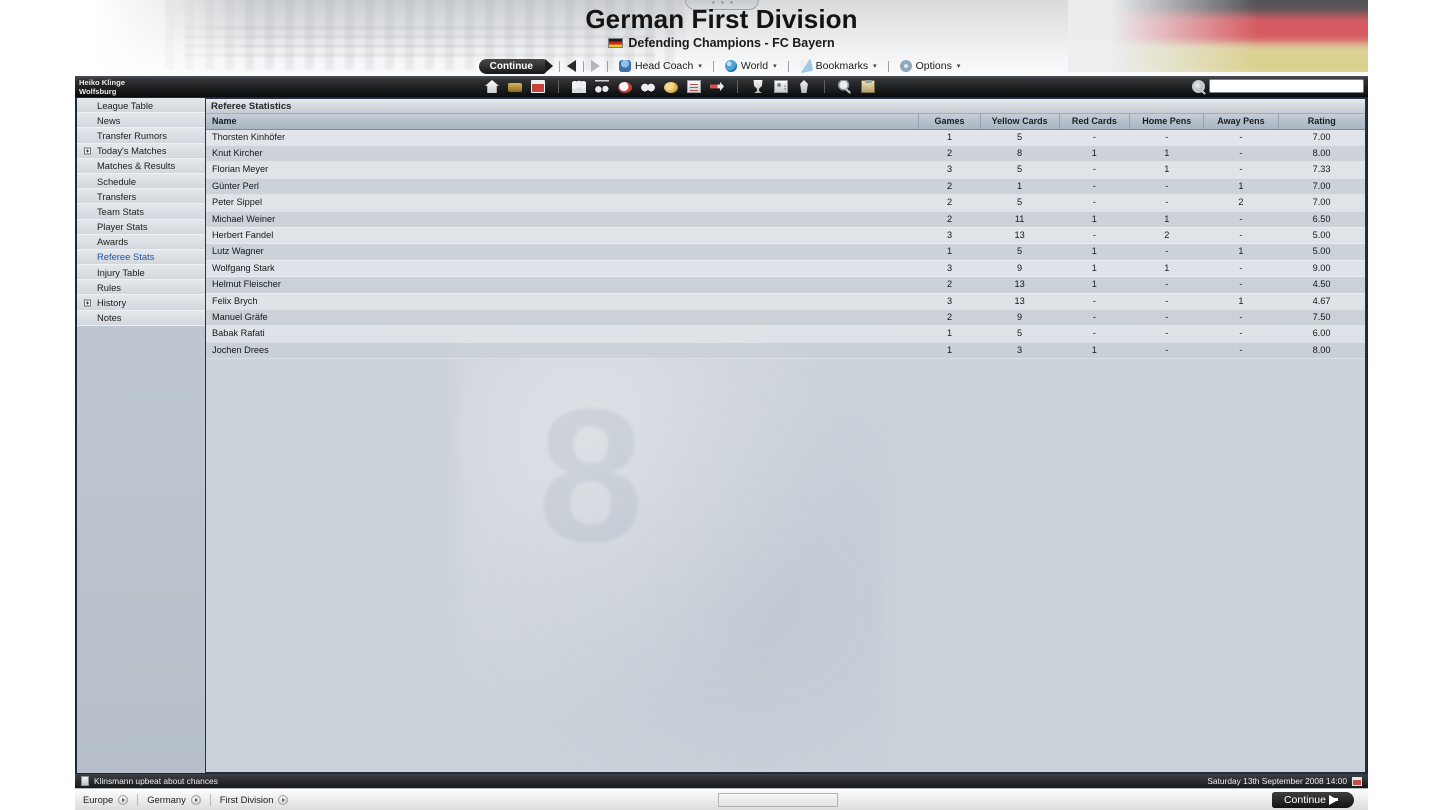  Describe the element at coordinates (254, 799) in the screenshot. I see `breadcrumb-item-first-division: First Division` at that location.